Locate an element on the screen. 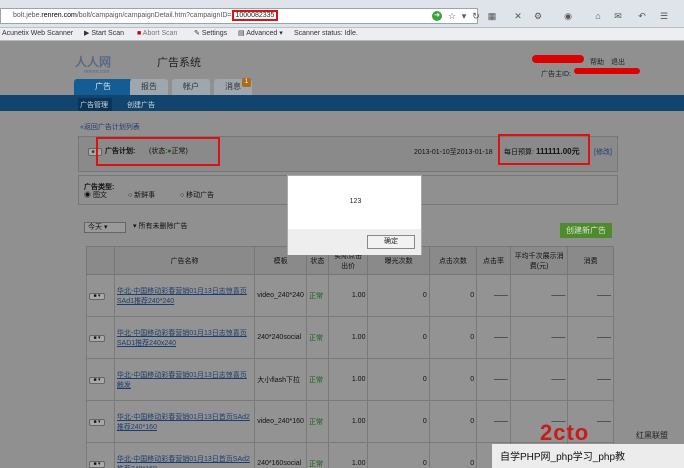 This screenshot has width=684, height=468. ad-template: 240*240social is located at coordinates (280, 337).